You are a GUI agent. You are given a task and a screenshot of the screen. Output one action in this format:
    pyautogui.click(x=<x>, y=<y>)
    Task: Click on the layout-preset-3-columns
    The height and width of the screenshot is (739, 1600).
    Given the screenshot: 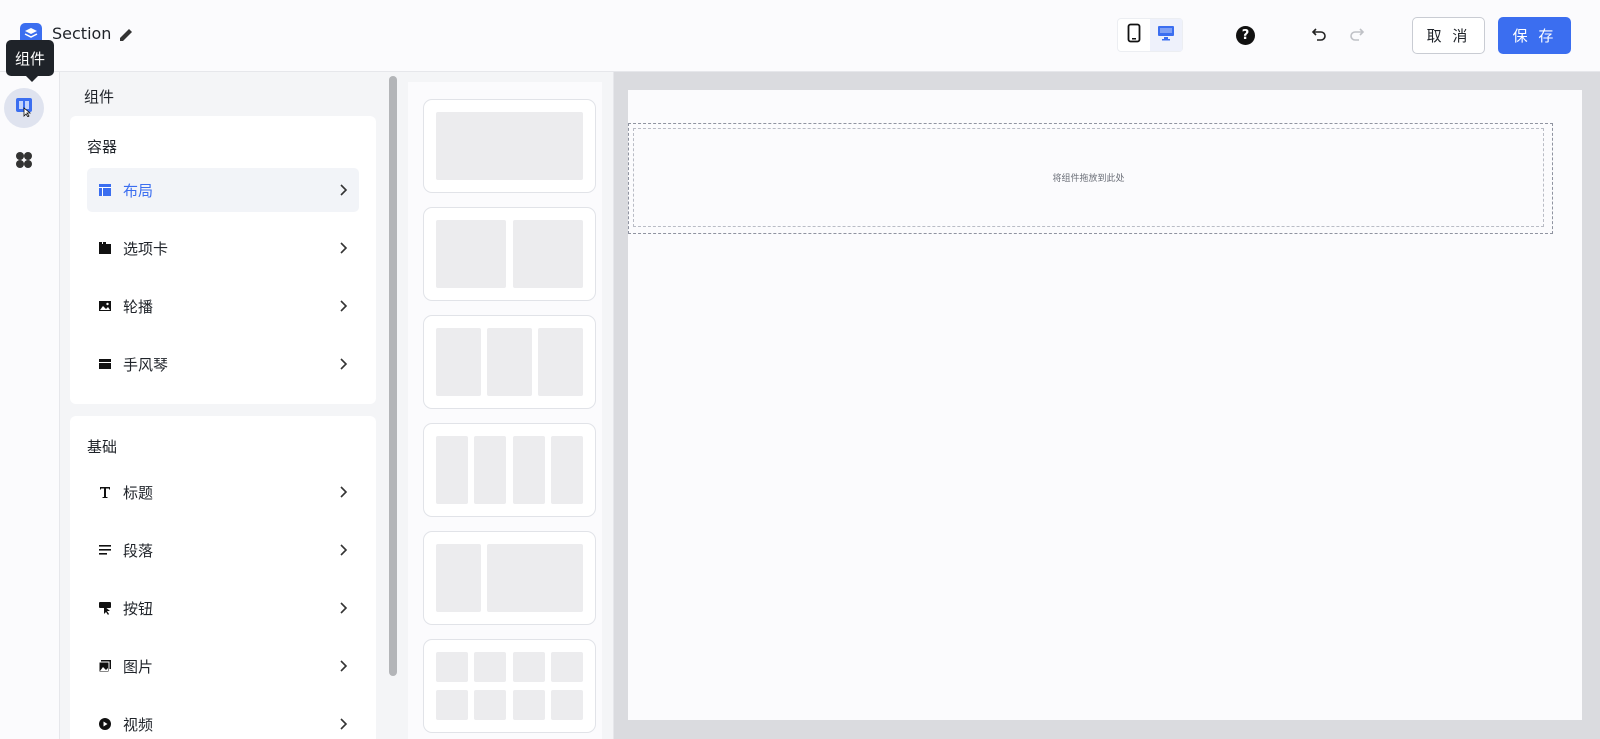 What is the action you would take?
    pyautogui.click(x=509, y=362)
    